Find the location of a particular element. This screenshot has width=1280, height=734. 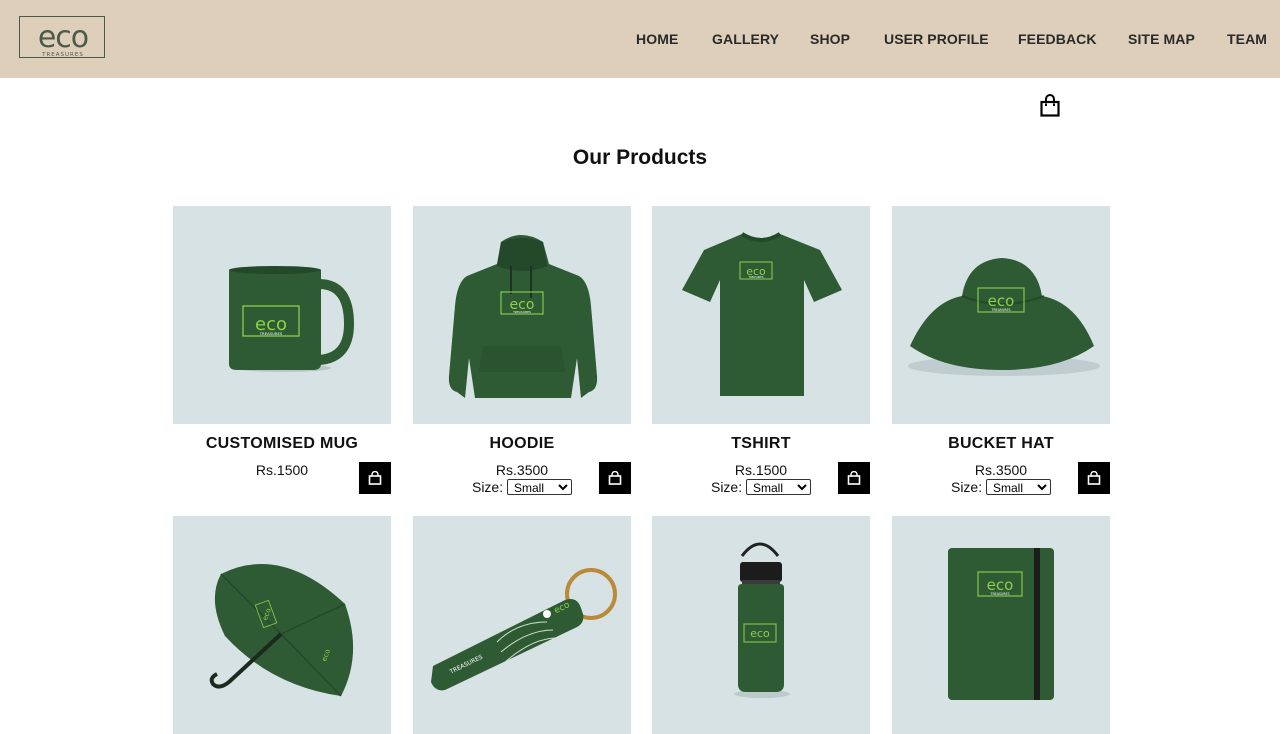

mug-image: eco TREASURES is located at coordinates (282, 315).